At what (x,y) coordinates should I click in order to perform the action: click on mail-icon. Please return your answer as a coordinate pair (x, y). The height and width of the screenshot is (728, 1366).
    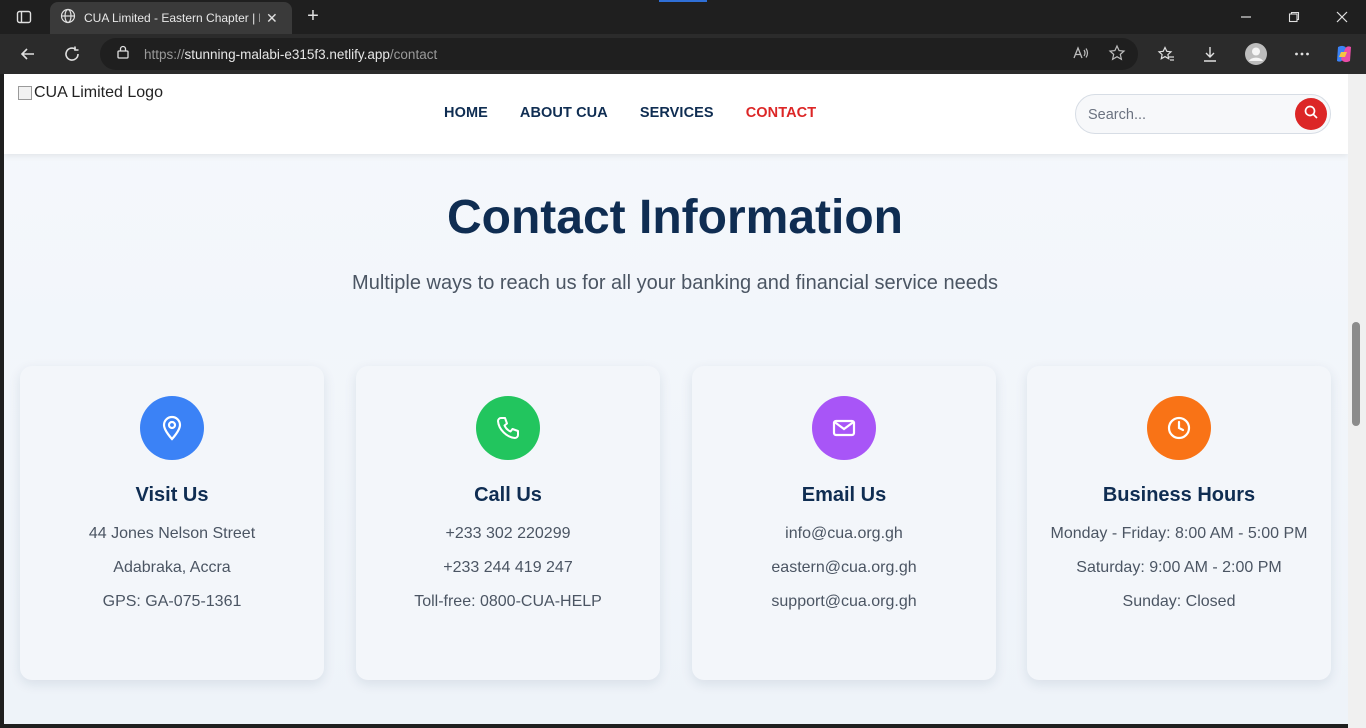
    Looking at the image, I should click on (844, 428).